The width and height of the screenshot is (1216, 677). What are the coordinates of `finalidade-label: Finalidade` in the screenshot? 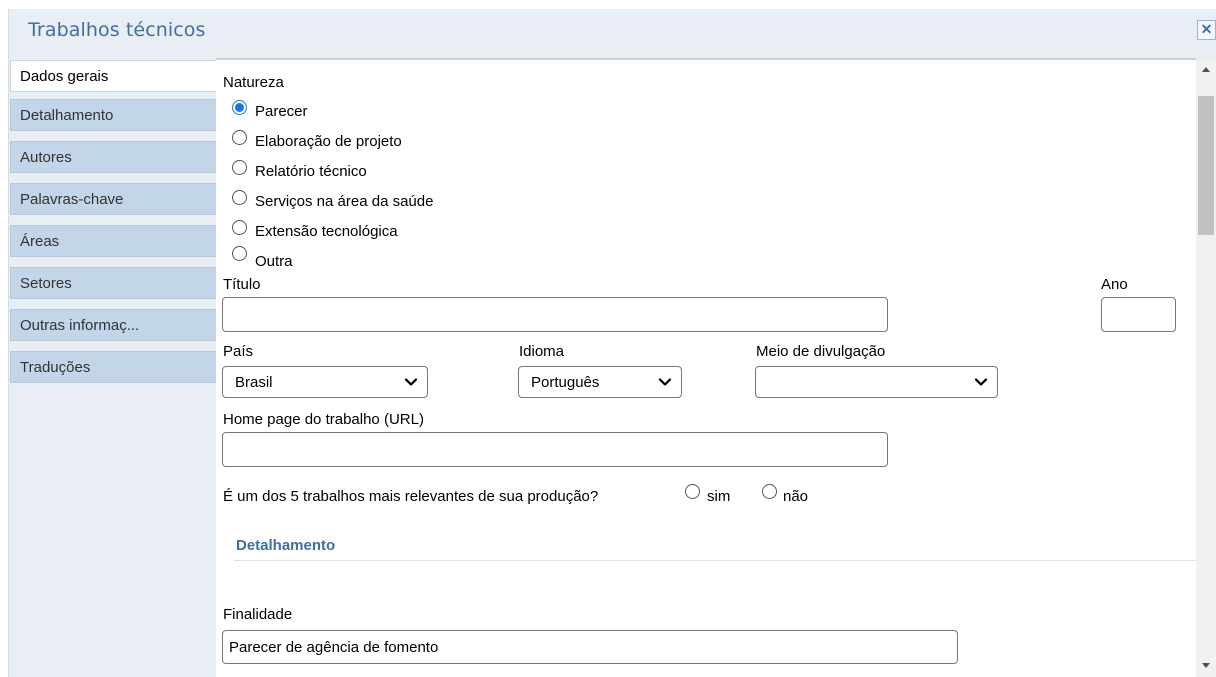 It's located at (258, 614).